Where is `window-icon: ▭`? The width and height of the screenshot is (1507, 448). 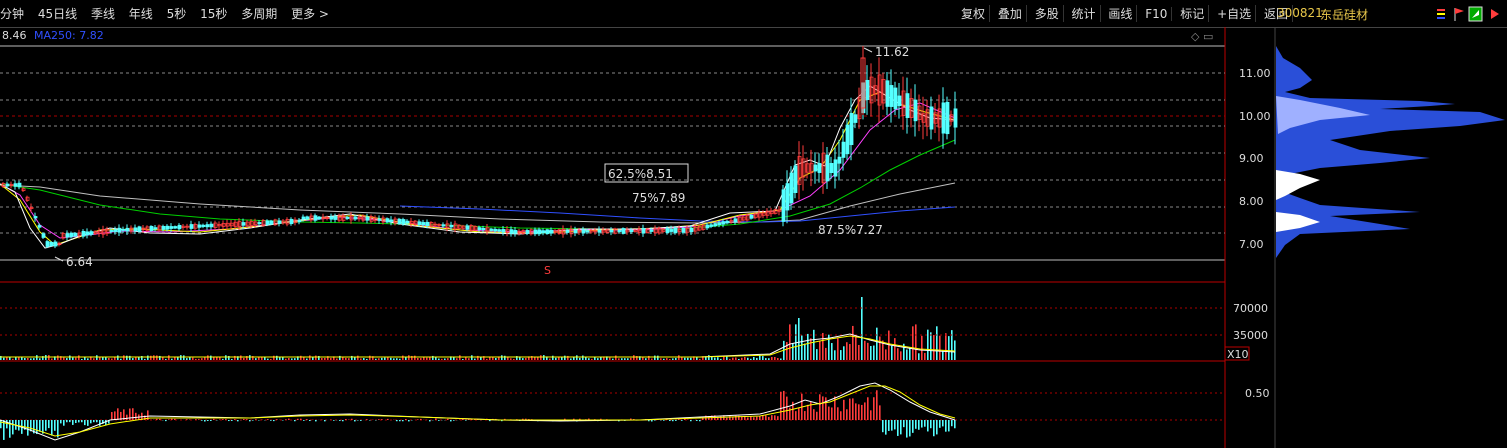
window-icon: ▭ is located at coordinates (1208, 36).